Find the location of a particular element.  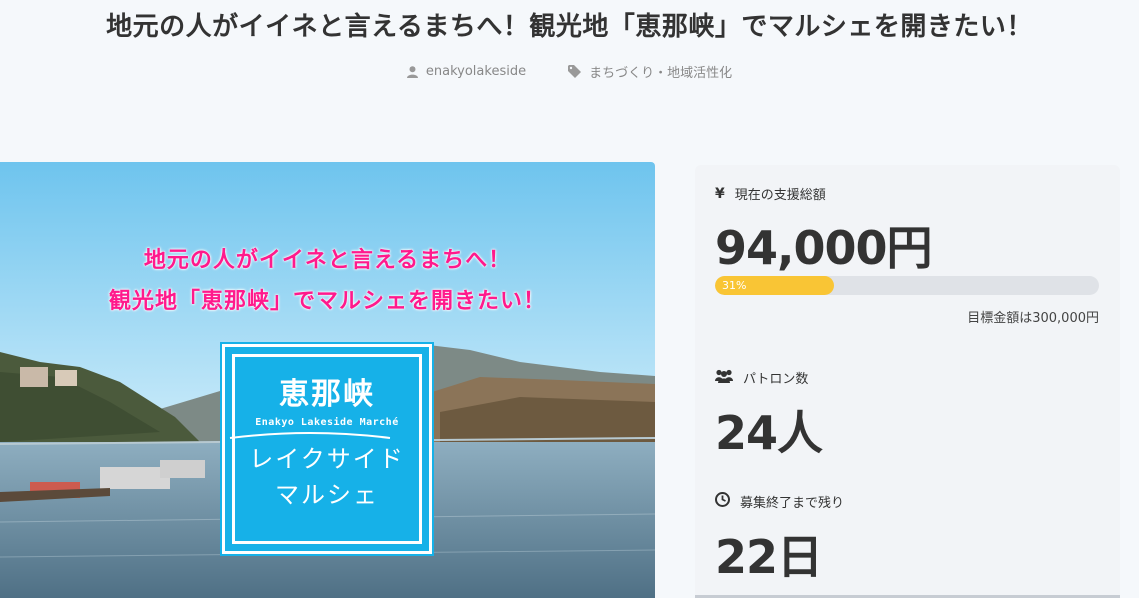

project-meta: enakyolakeside まちづくり・地域活性化 is located at coordinates (569, 71).